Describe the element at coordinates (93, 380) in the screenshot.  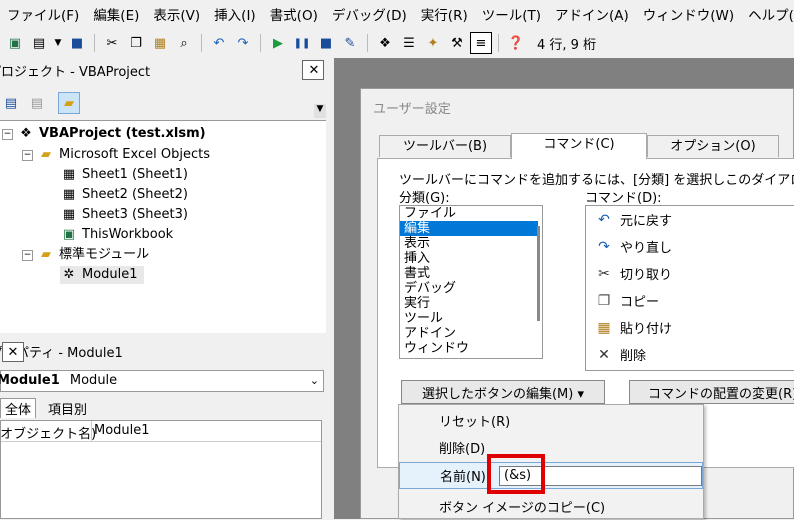
I see `object-type: Module` at that location.